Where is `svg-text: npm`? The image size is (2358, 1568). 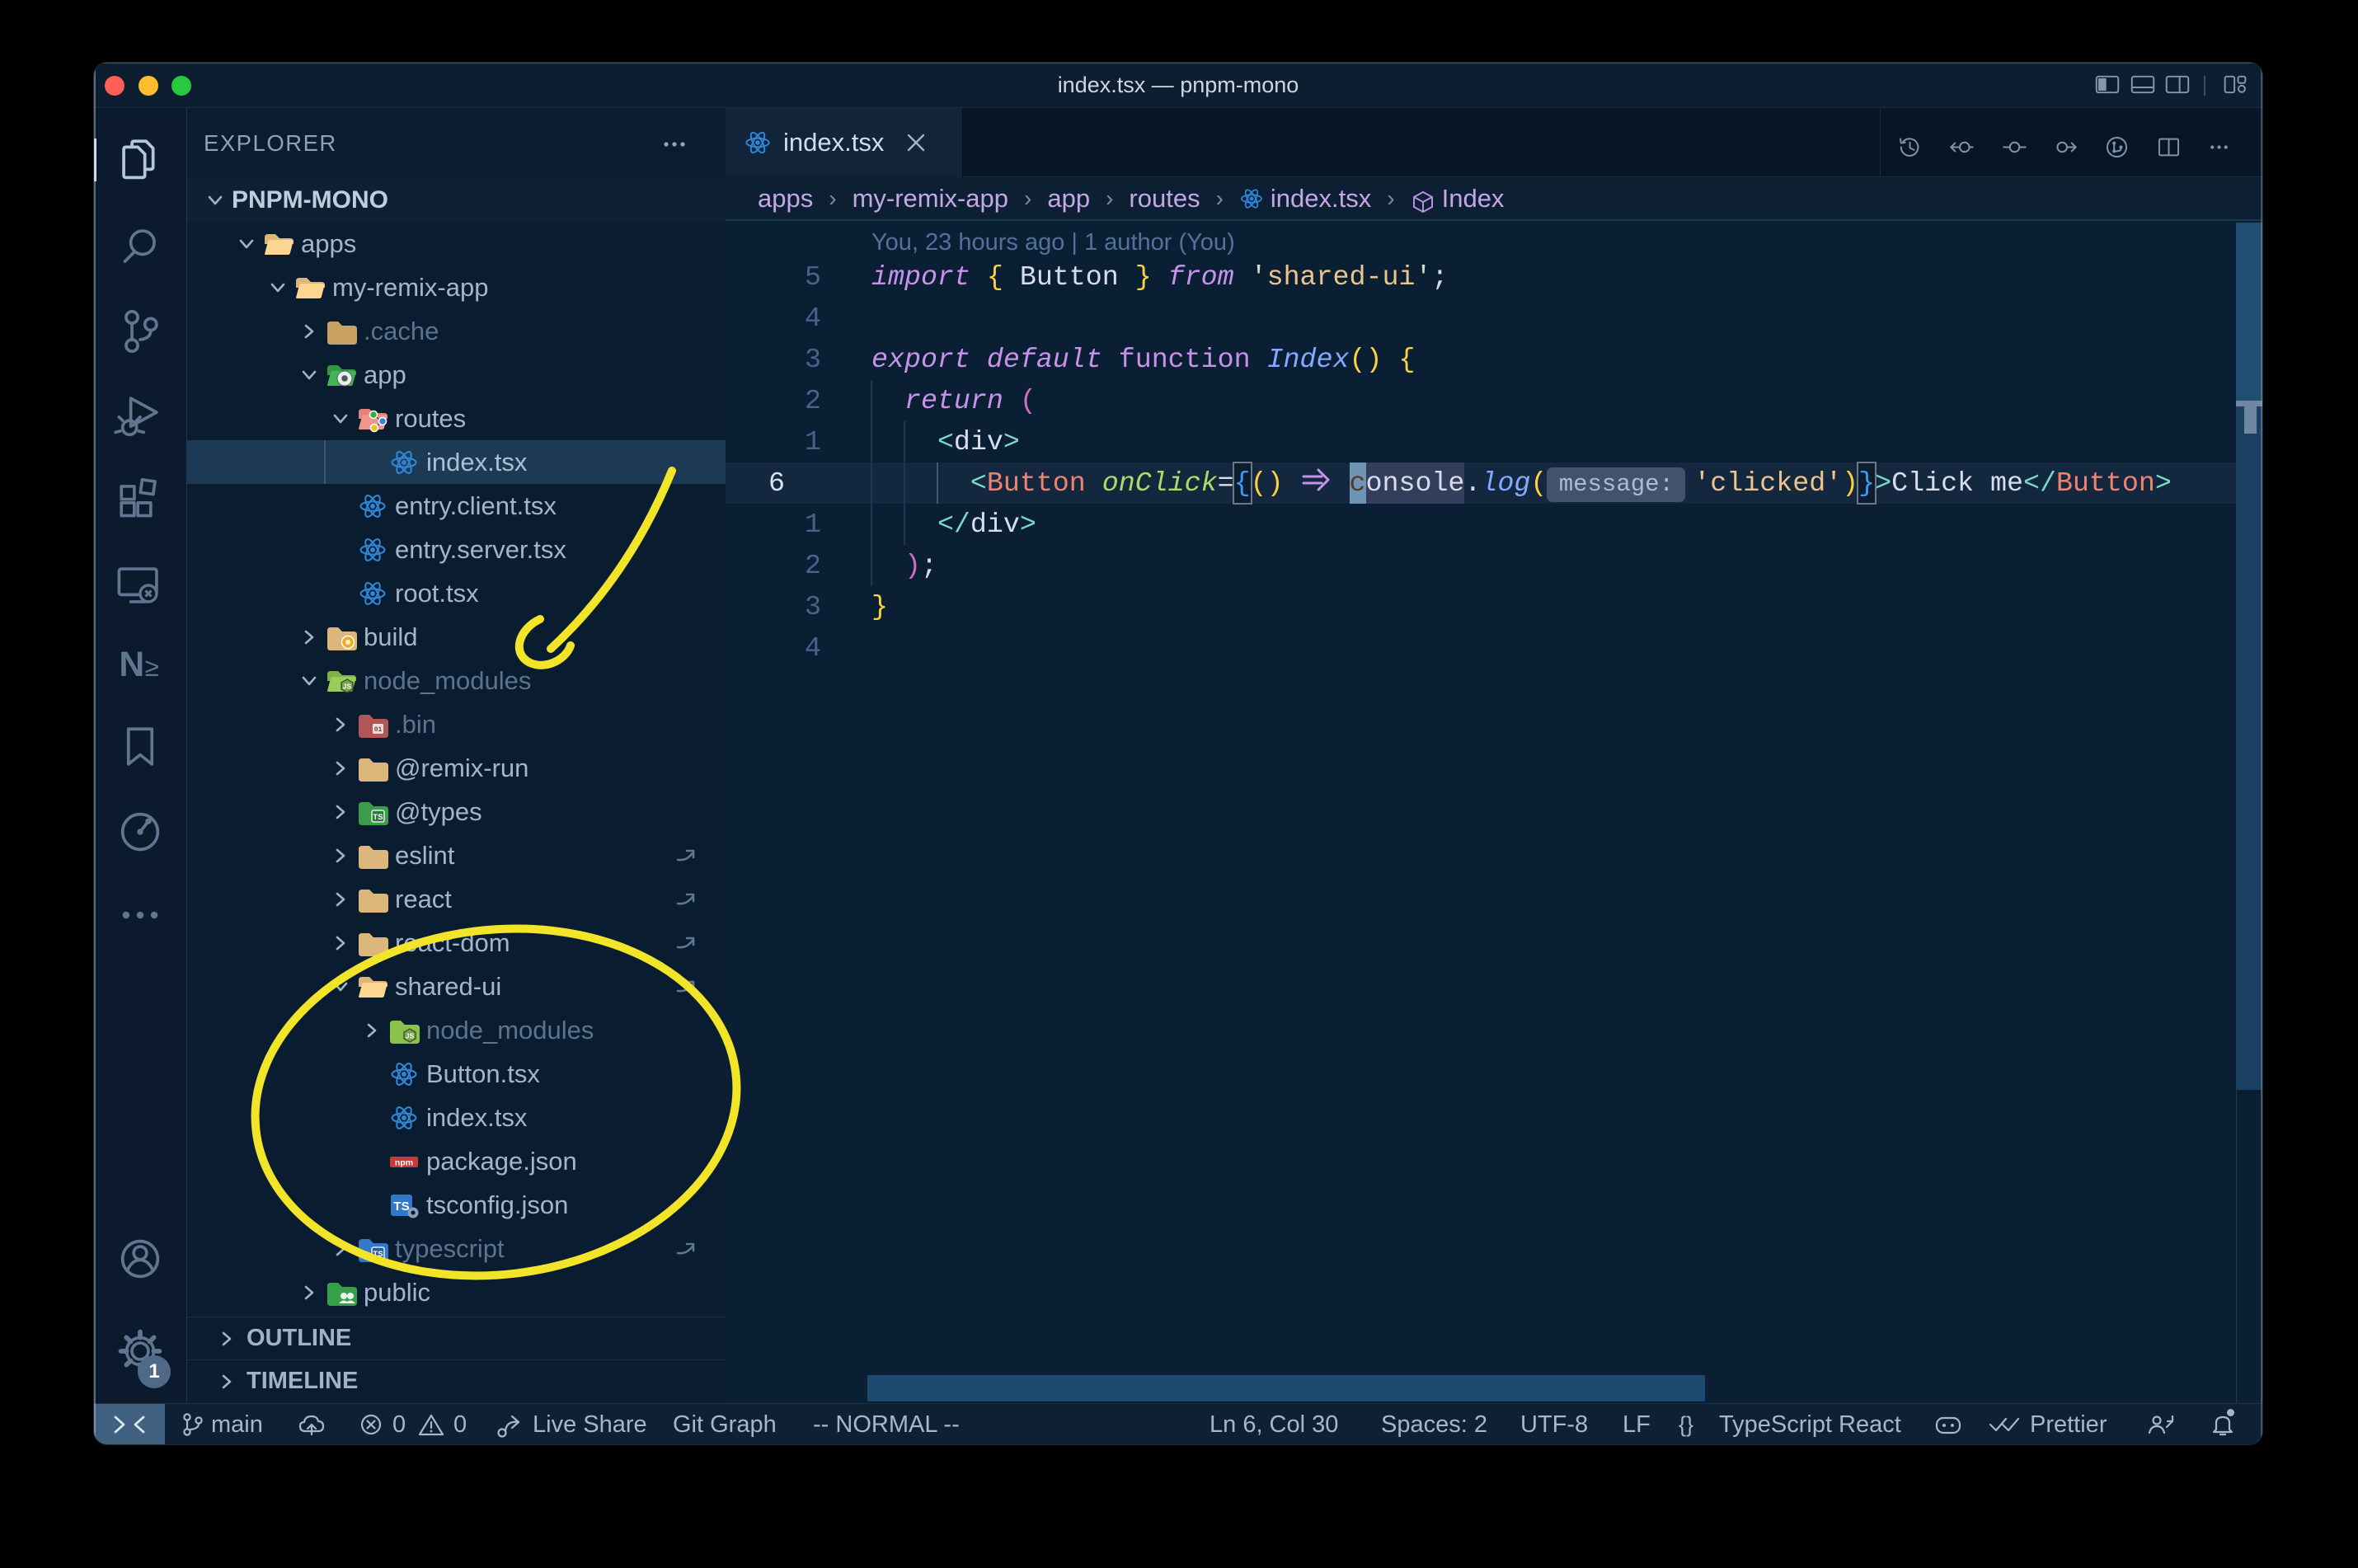 svg-text: npm is located at coordinates (404, 1162).